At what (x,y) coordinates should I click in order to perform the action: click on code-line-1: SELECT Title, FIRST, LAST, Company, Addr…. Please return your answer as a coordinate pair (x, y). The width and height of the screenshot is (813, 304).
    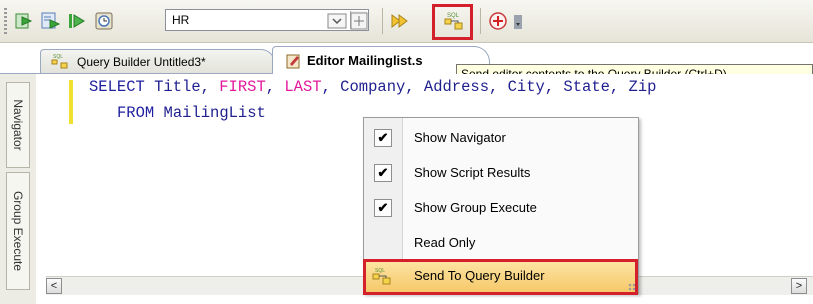
    Looking at the image, I should click on (372, 87).